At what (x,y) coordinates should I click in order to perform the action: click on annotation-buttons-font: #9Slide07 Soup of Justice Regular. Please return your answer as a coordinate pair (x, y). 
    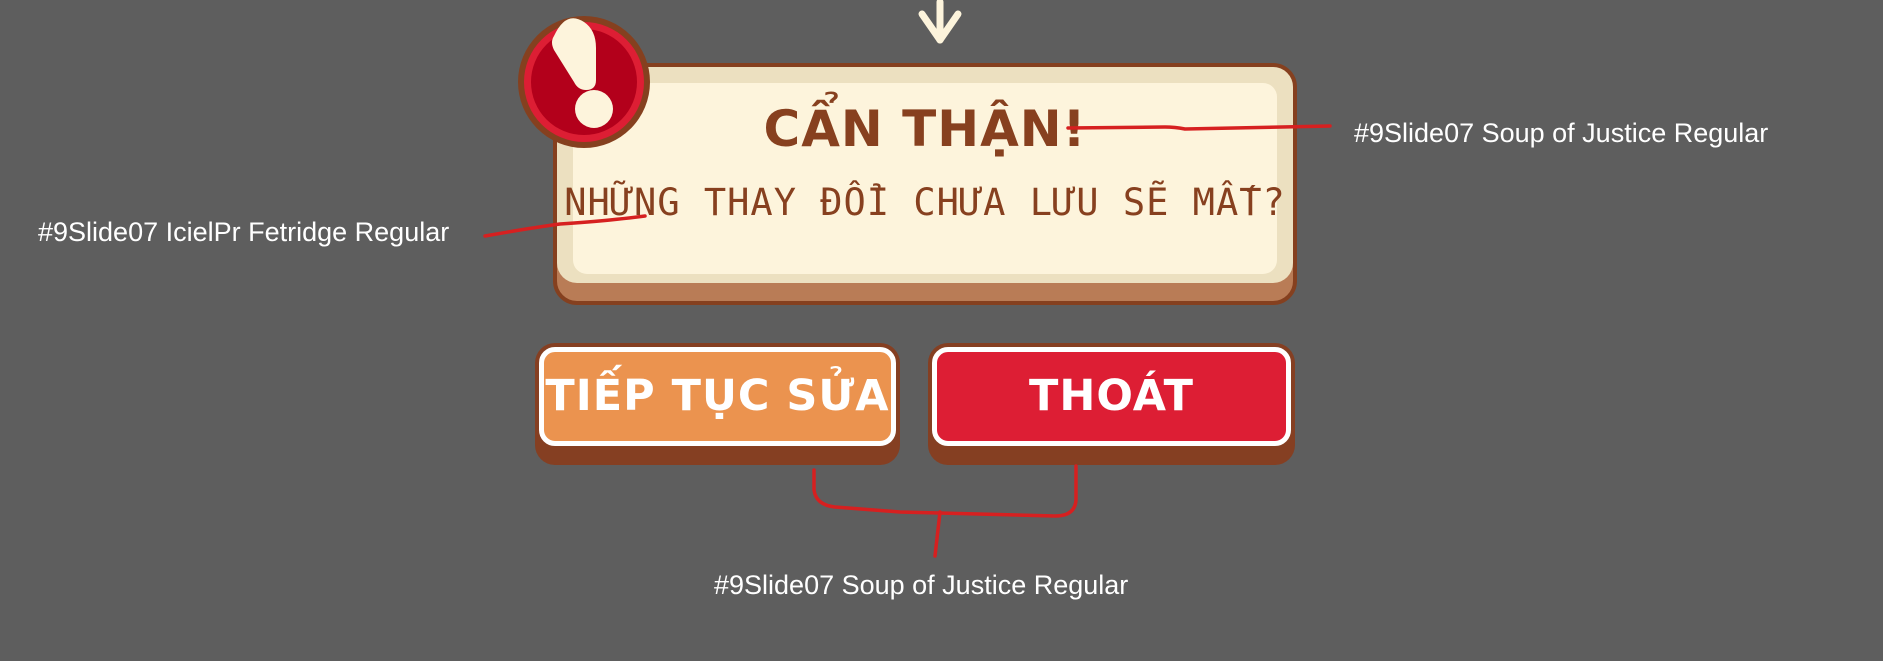
    Looking at the image, I should click on (921, 585).